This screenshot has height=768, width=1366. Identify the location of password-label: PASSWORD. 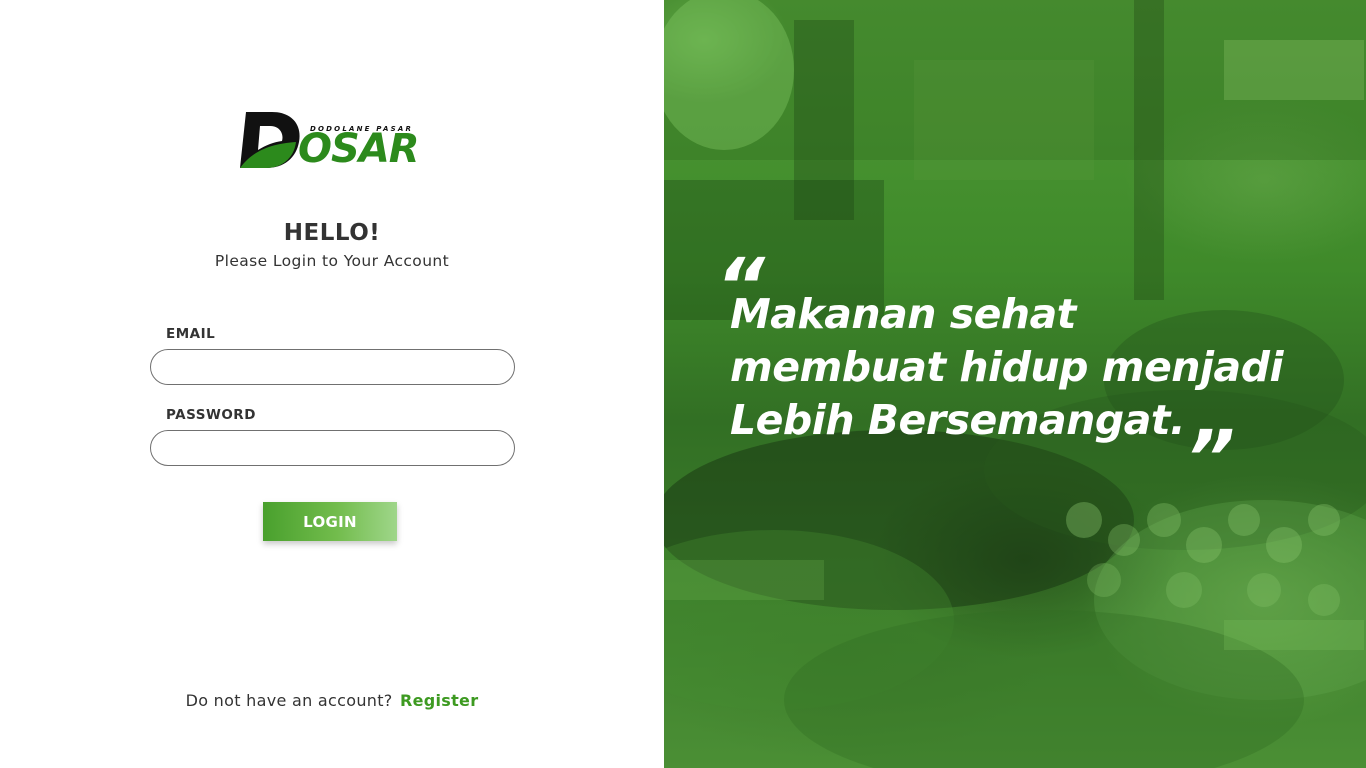
(211, 415).